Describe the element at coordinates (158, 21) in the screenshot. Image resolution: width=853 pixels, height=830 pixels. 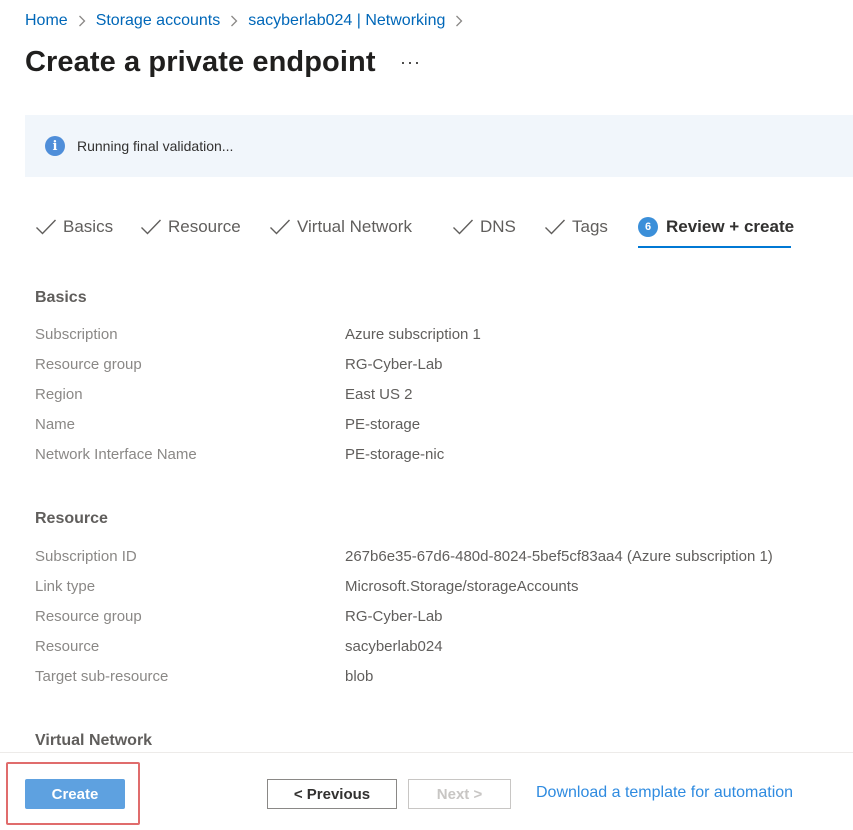
I see `breadcrumb-storage-accounts: Storage accounts` at that location.